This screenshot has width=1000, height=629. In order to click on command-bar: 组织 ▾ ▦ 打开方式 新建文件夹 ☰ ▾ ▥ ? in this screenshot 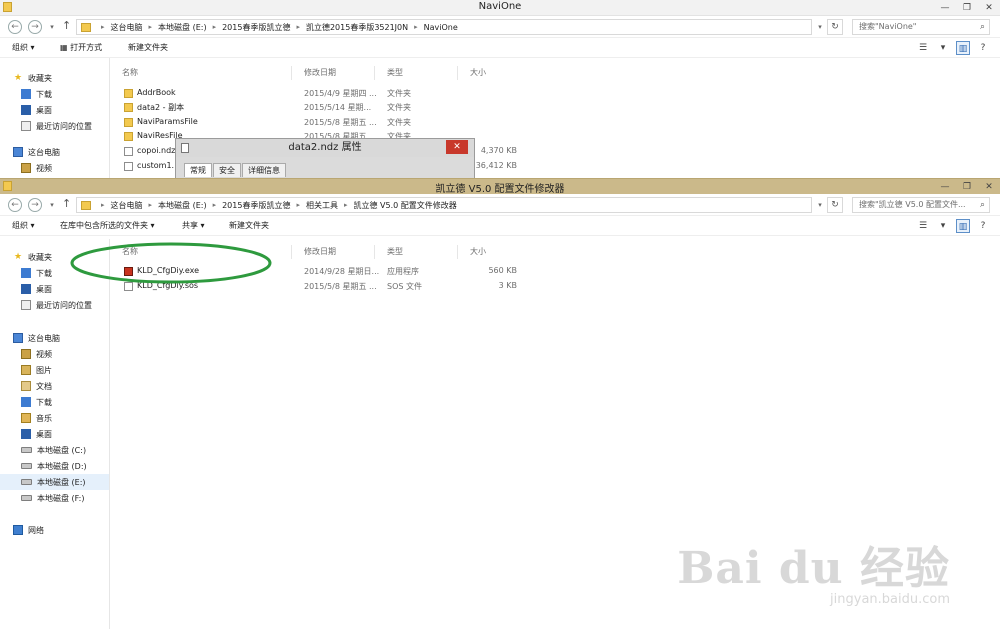, I will do `click(500, 48)`.